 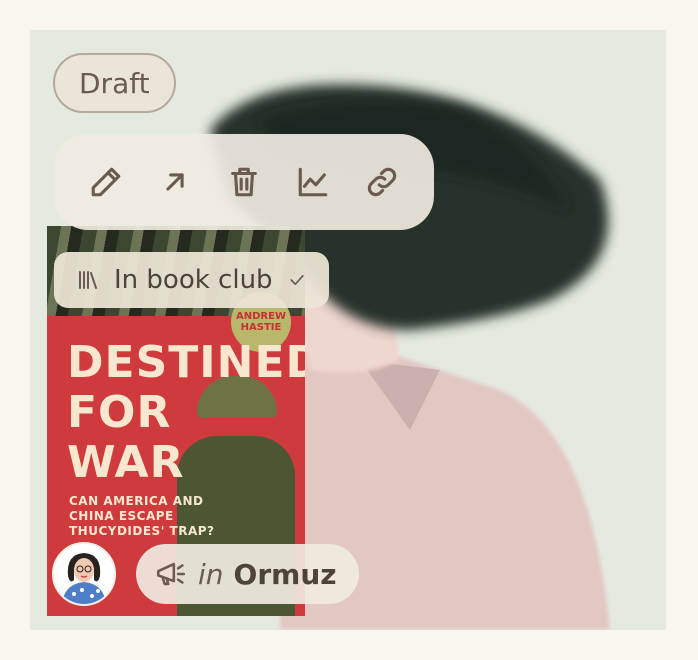 I want to click on edit-button, so click(x=106, y=182).